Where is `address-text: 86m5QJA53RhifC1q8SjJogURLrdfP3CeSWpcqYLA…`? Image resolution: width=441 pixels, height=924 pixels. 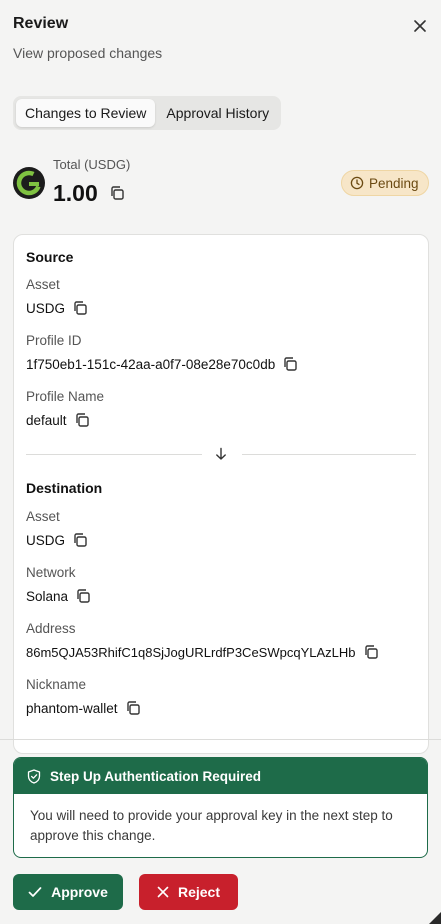 address-text: 86m5QJA53RhifC1q8SjJogURLrdfP3CeSWpcqYLA… is located at coordinates (191, 652).